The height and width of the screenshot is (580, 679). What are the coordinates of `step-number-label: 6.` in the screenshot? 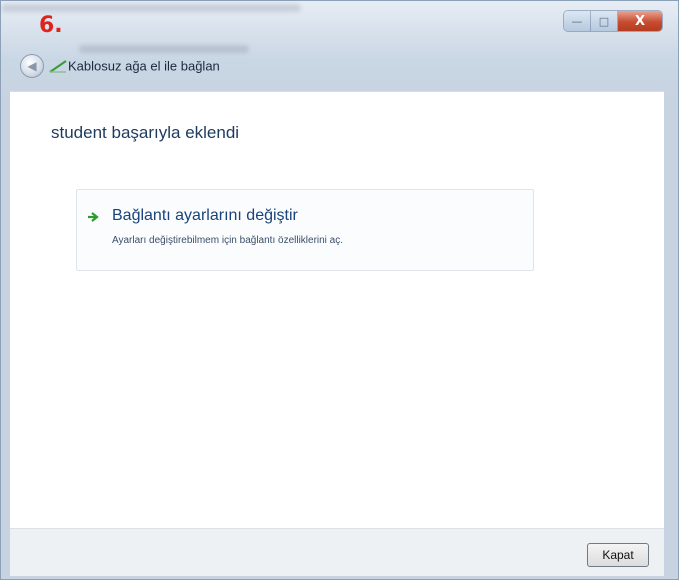 It's located at (51, 25).